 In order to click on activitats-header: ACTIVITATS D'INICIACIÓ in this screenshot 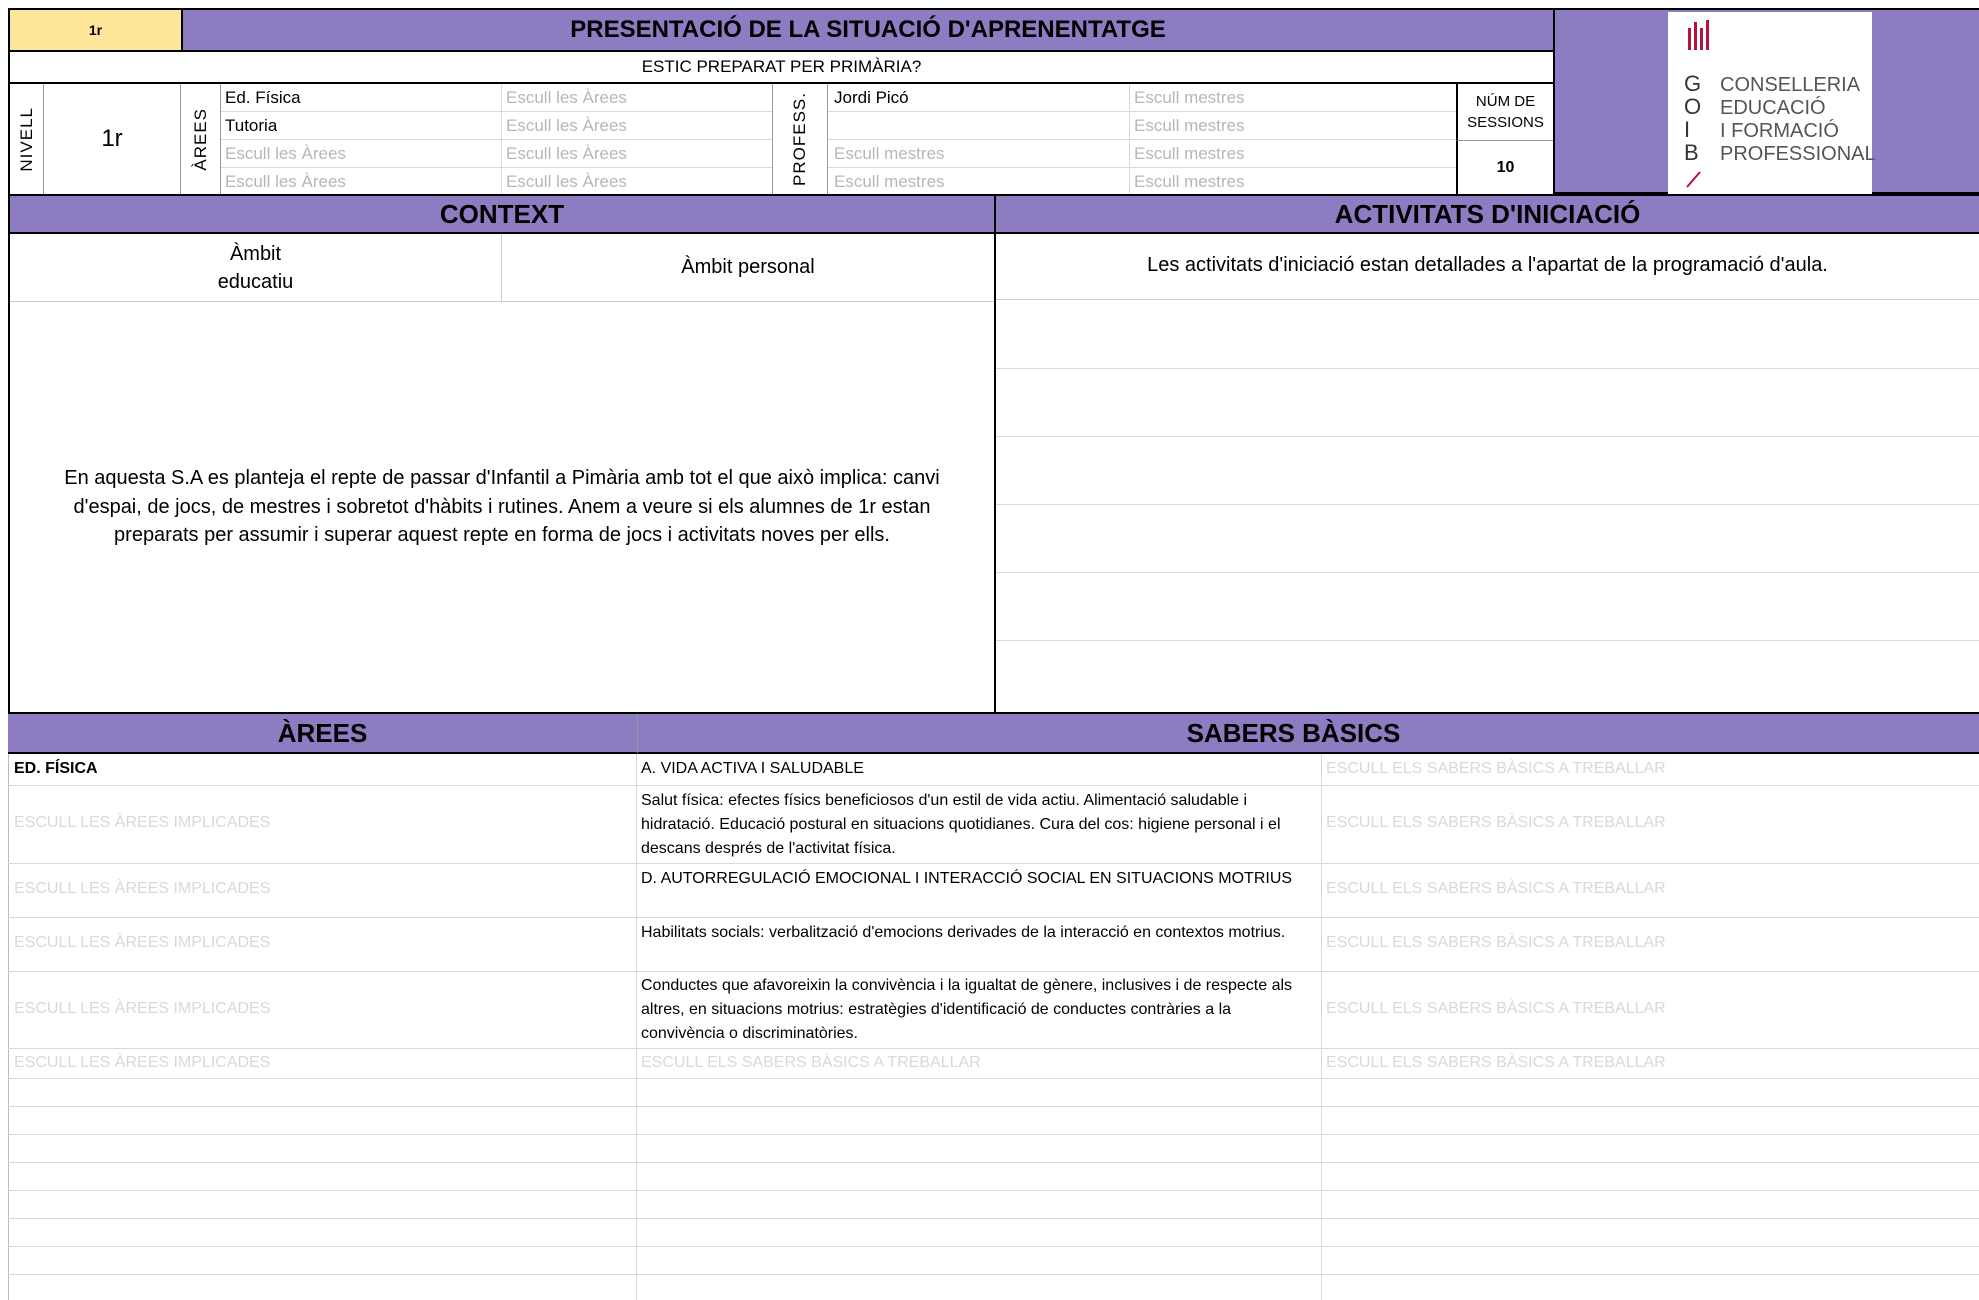, I will do `click(1486, 214)`.